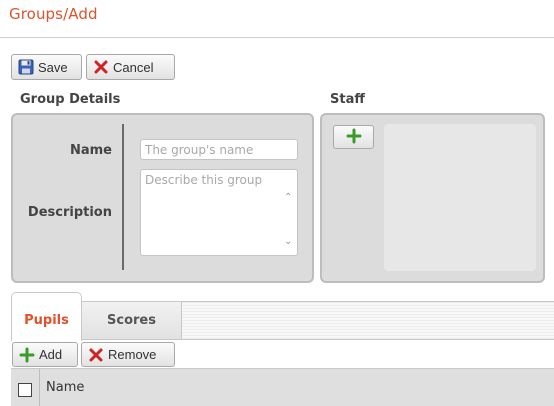  What do you see at coordinates (282, 387) in the screenshot?
I see `pupils-grid-header: Name` at bounding box center [282, 387].